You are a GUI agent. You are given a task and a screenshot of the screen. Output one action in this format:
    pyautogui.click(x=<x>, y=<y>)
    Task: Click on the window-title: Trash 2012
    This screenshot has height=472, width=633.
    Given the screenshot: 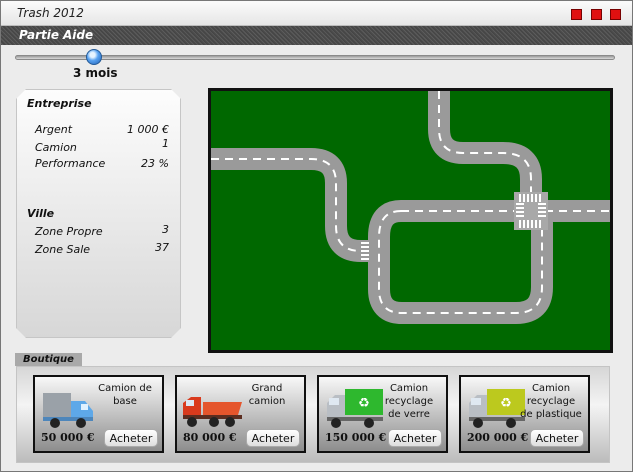 What is the action you would take?
    pyautogui.click(x=50, y=13)
    